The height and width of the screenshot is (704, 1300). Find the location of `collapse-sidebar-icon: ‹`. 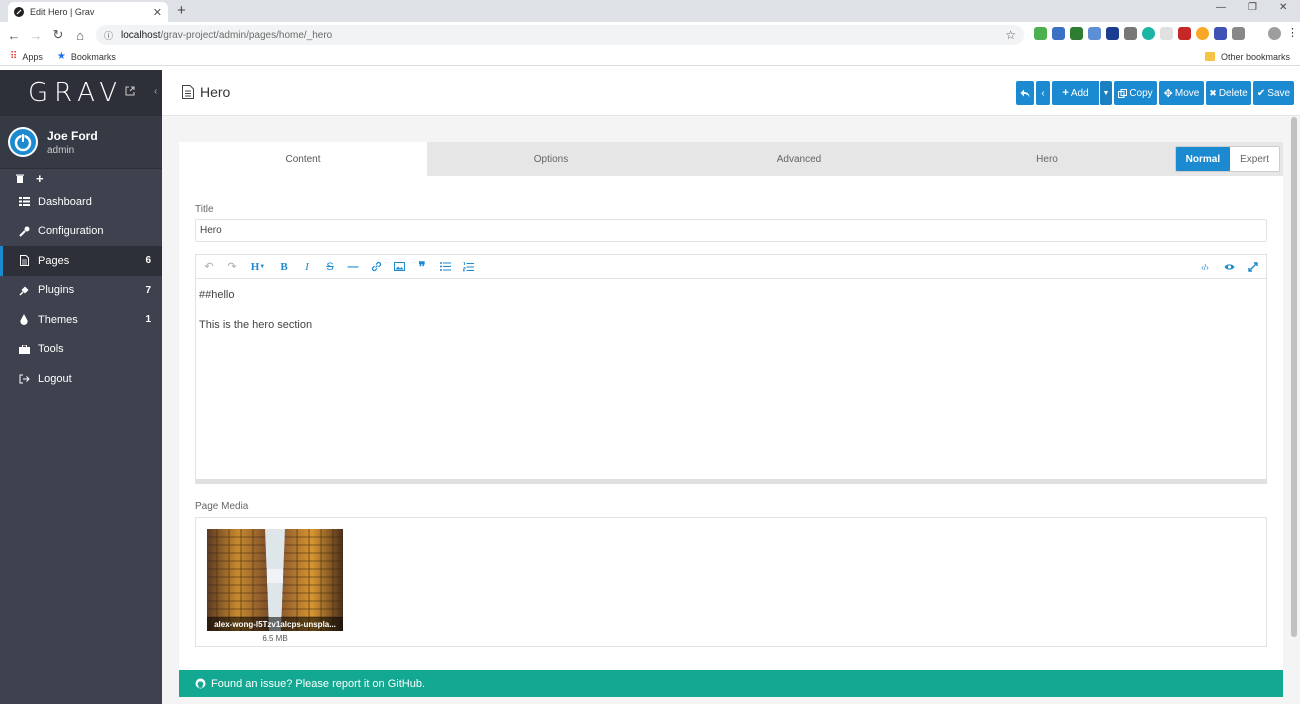

collapse-sidebar-icon: ‹ is located at coordinates (155, 91).